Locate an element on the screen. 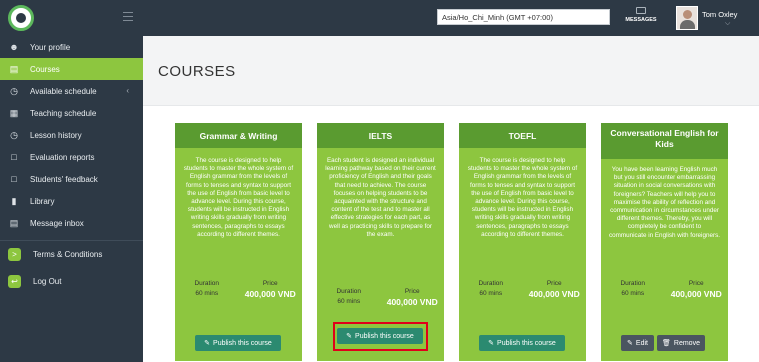 The width and height of the screenshot is (759, 362). button-label: Edit is located at coordinates (641, 343).